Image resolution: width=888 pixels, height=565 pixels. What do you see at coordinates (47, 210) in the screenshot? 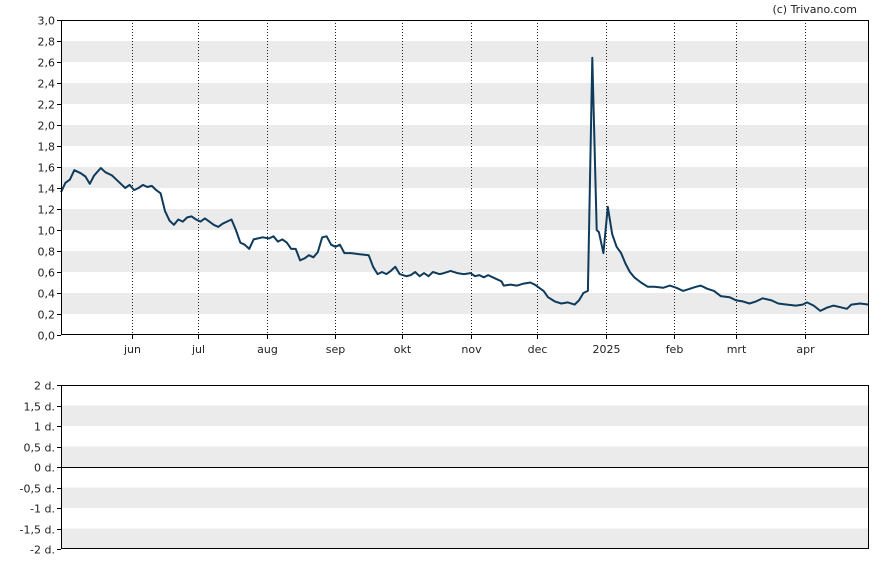
I see `y-tick-label: 1,2` at bounding box center [47, 210].